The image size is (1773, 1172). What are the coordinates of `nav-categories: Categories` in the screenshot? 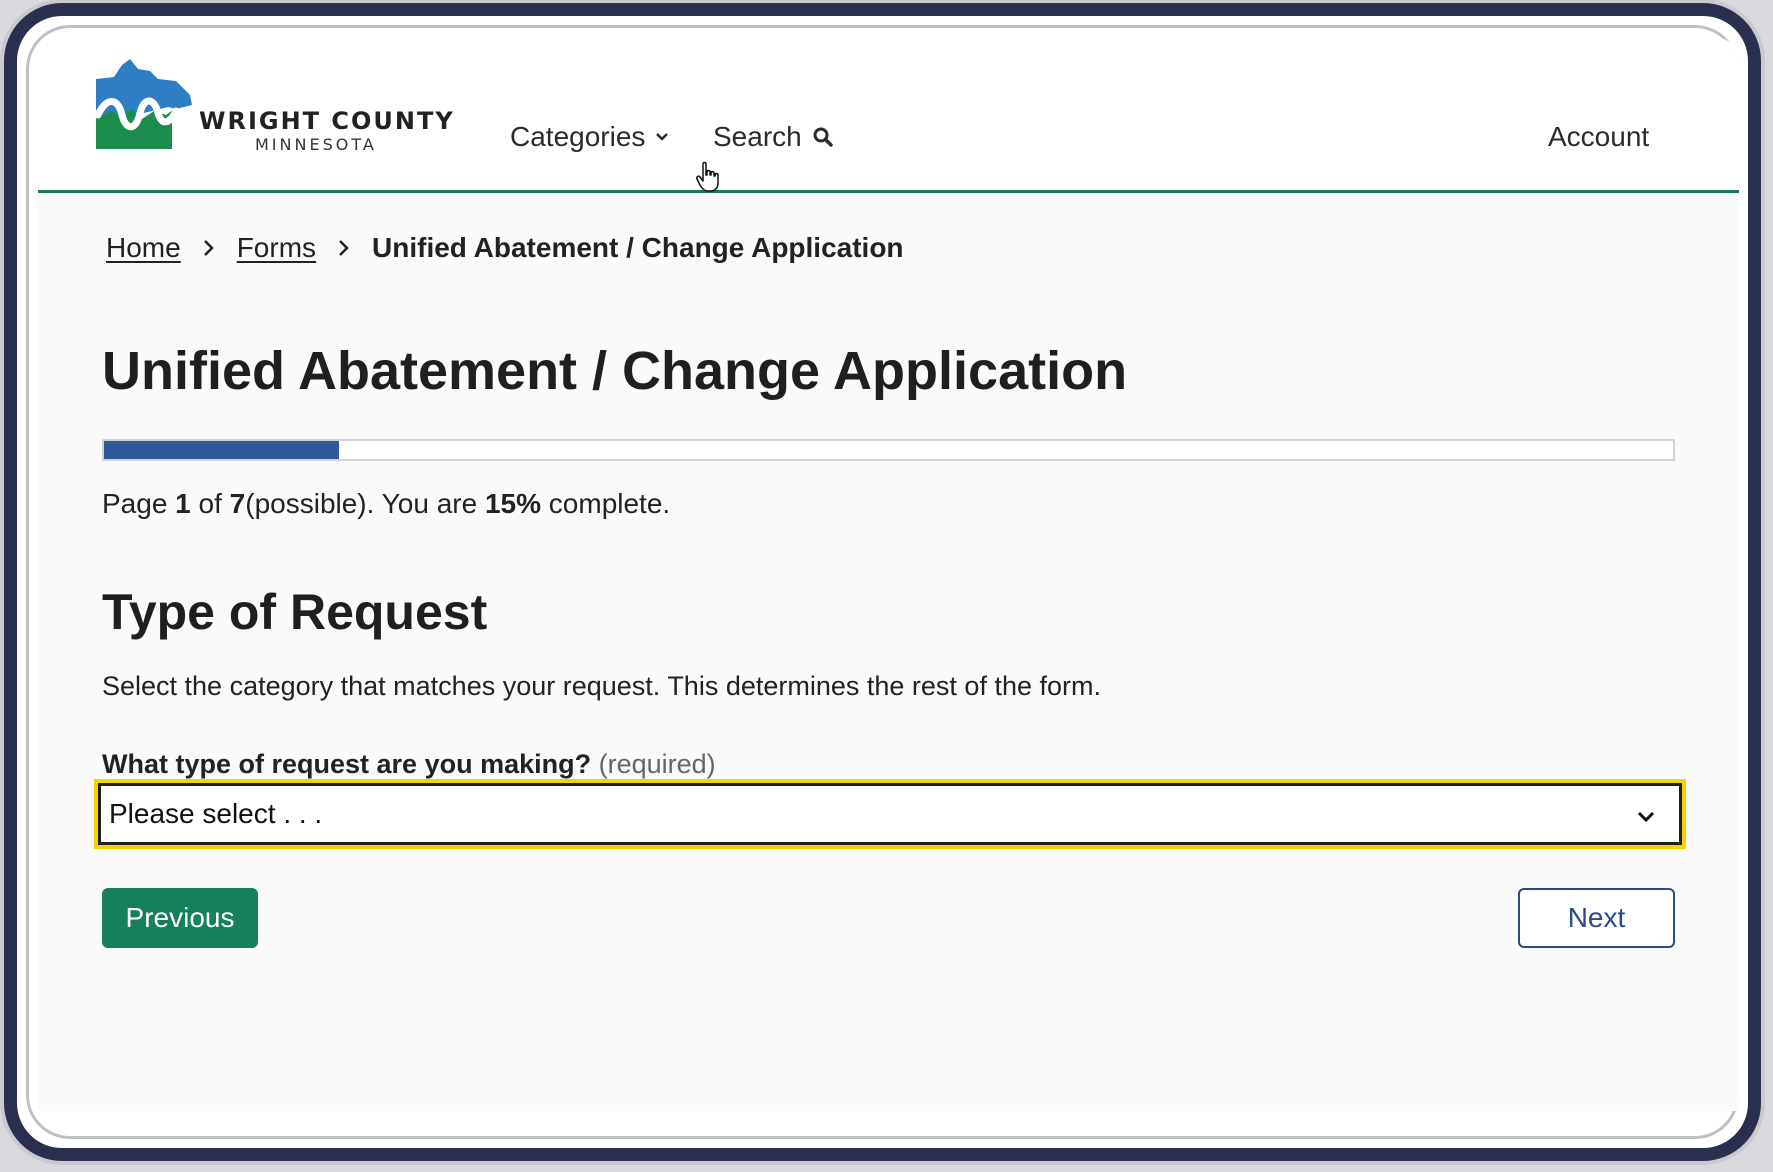 It's located at (589, 137).